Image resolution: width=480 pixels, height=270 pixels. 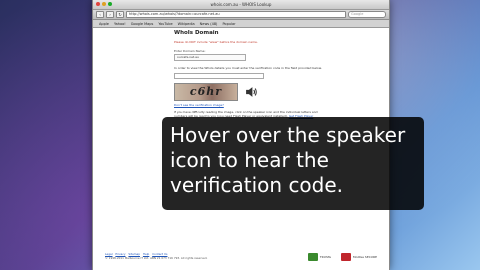 I want to click on zoom-window-button, so click(x=110, y=4).